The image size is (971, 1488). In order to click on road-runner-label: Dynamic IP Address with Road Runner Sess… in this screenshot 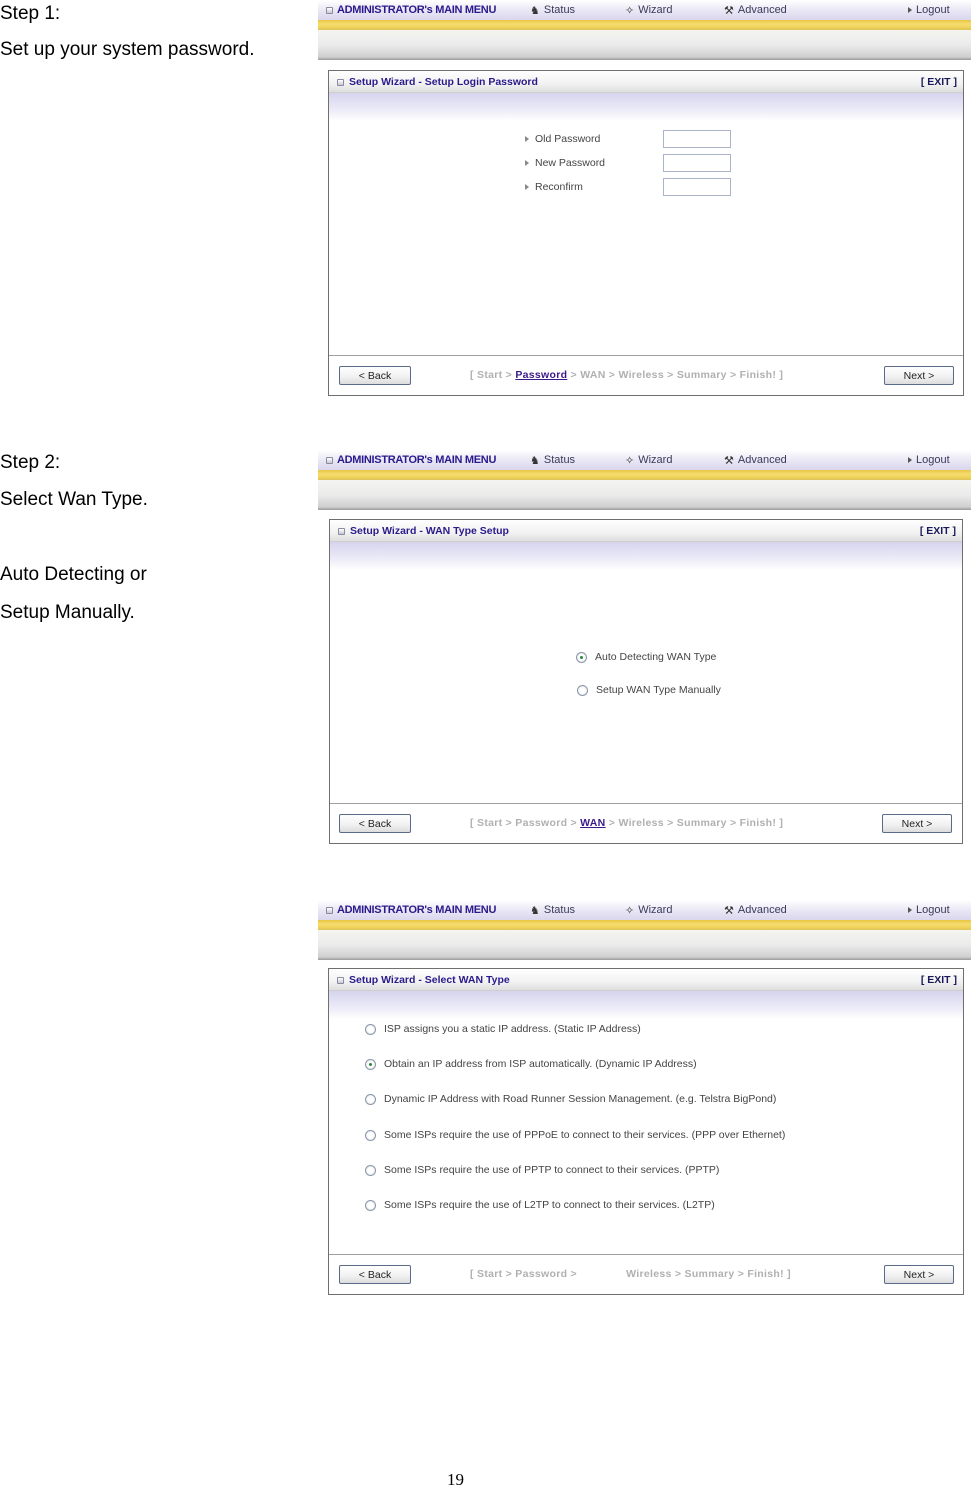, I will do `click(580, 1099)`.